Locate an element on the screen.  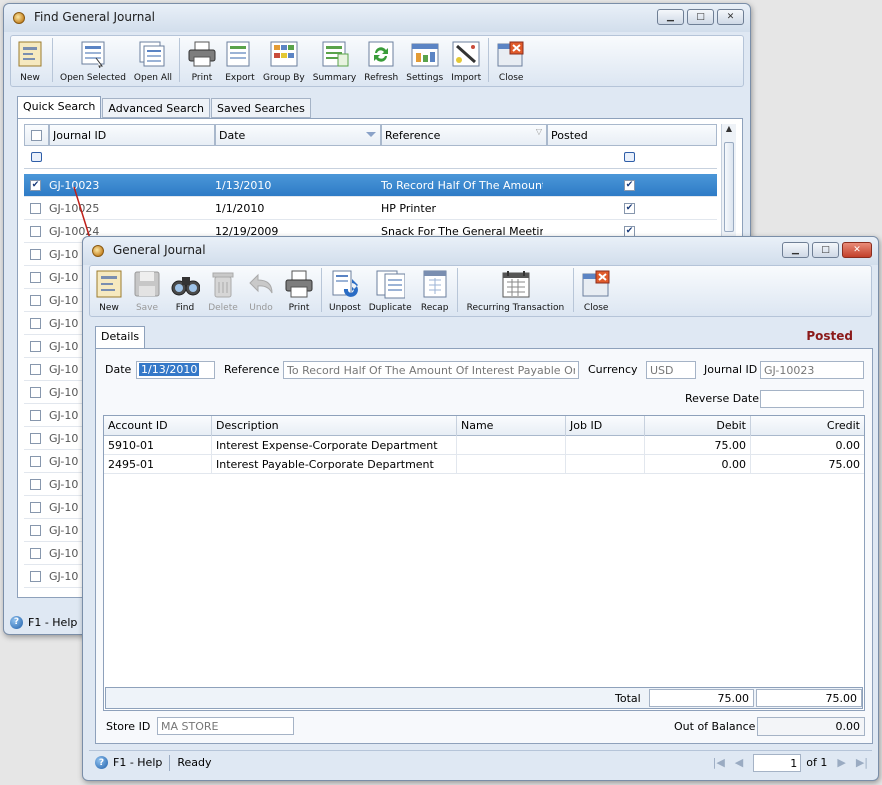
posted-checkbox: ✔ is located at coordinates (629, 208).